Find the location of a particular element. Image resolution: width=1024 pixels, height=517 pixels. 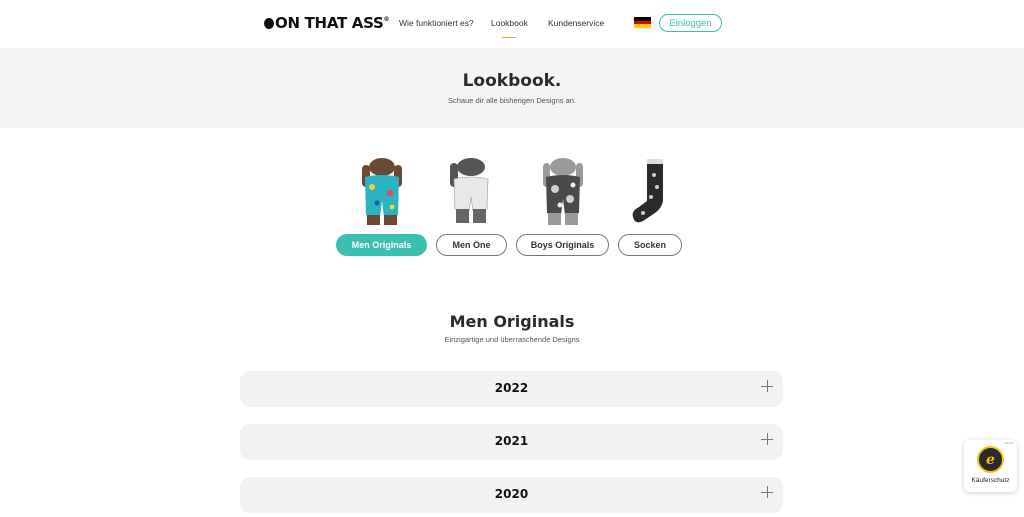

brand-logo: ON THAT ASS ® is located at coordinates (326, 23).